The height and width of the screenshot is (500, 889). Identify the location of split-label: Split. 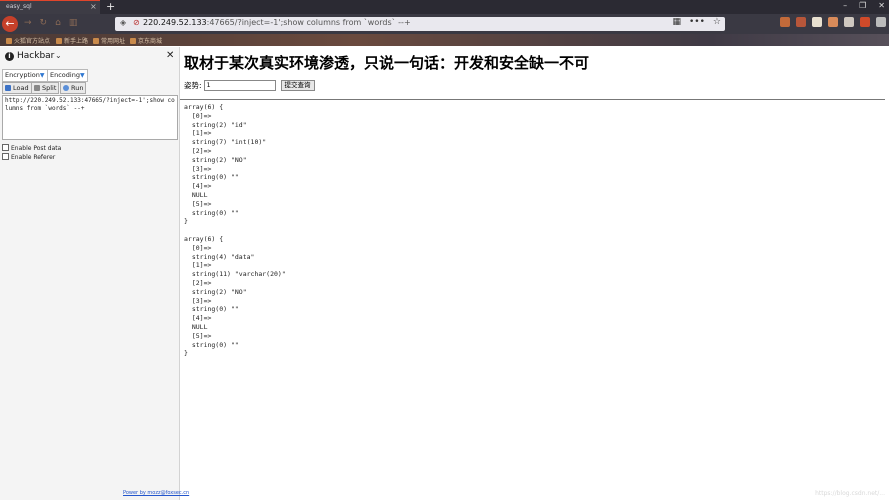
(49, 88).